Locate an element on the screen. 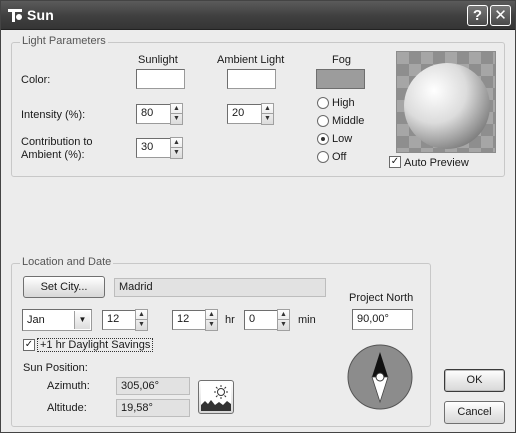  hour-input: 12 is located at coordinates (189, 320).